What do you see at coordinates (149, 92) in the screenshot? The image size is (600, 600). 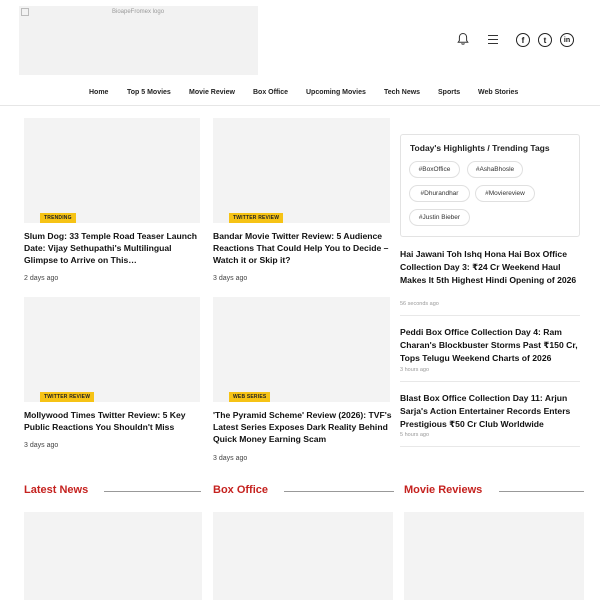 I see `nav-item-top-5-movies: Top 5 Movies` at bounding box center [149, 92].